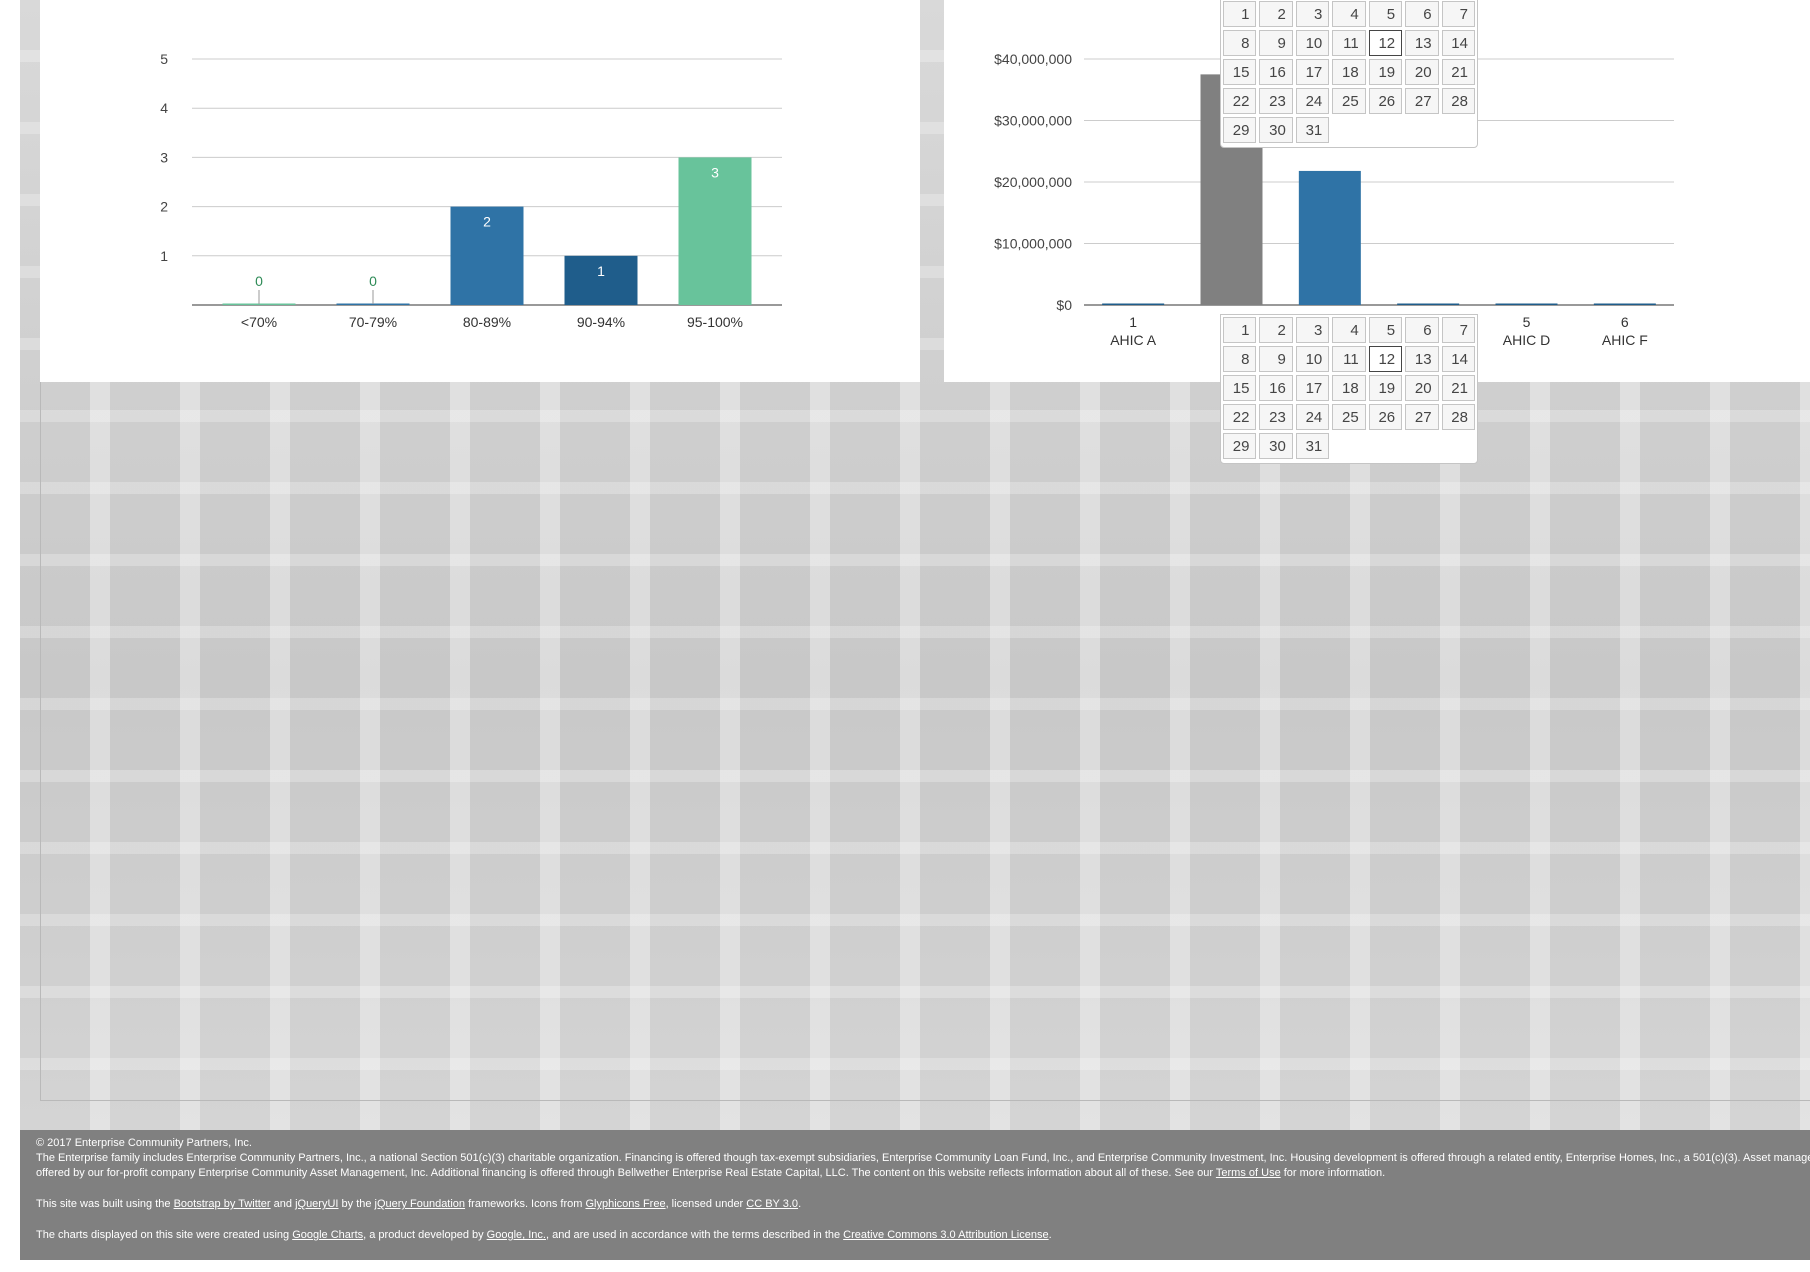  Describe the element at coordinates (420, 1204) in the screenshot. I see `jquery-foundation-link: jQuery Foundation` at that location.